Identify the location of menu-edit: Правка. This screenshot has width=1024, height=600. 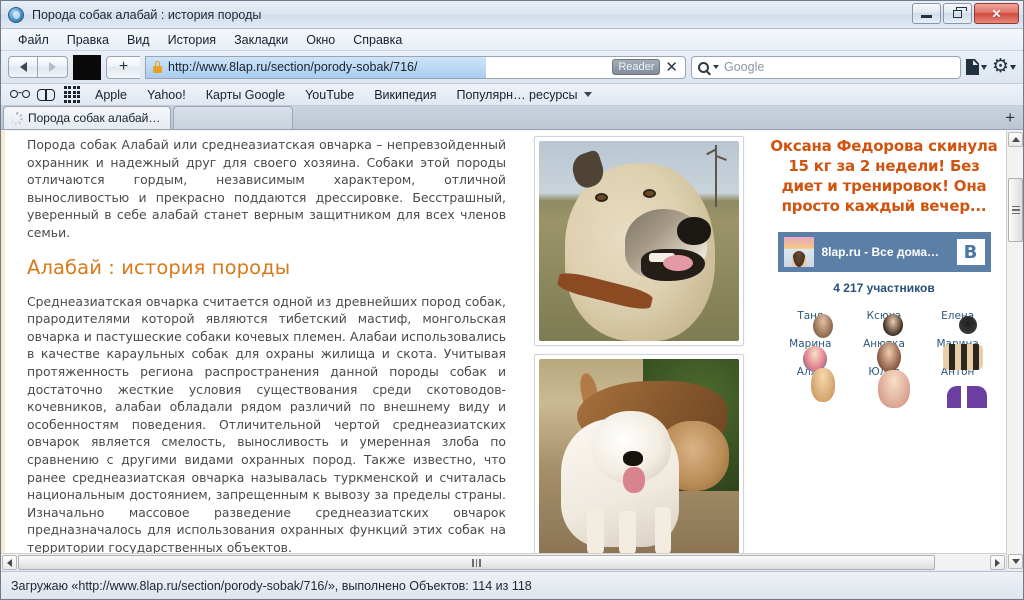
(88, 40).